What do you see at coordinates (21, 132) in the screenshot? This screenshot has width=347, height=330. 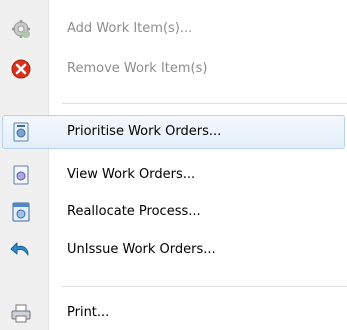 I see `prioritise-icon` at bounding box center [21, 132].